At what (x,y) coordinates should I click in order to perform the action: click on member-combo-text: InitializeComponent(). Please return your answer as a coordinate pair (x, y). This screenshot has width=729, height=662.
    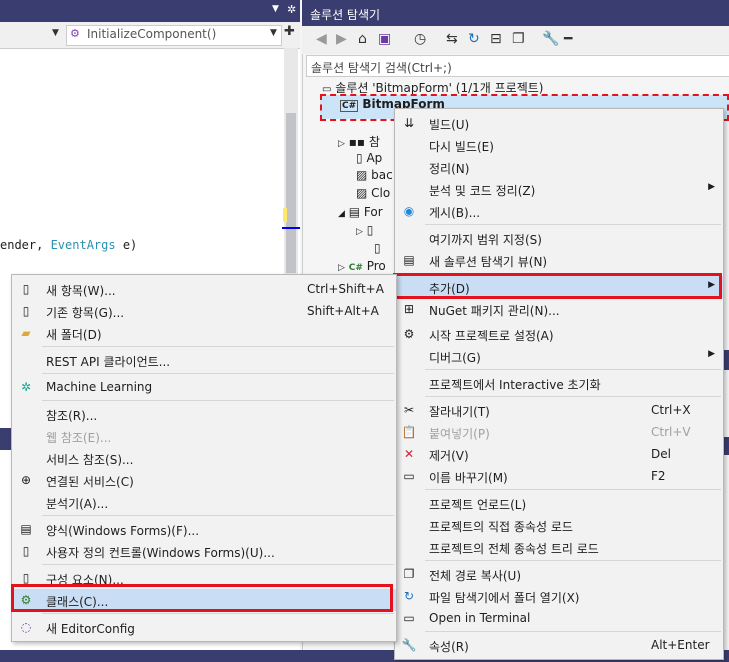
    Looking at the image, I should click on (152, 34).